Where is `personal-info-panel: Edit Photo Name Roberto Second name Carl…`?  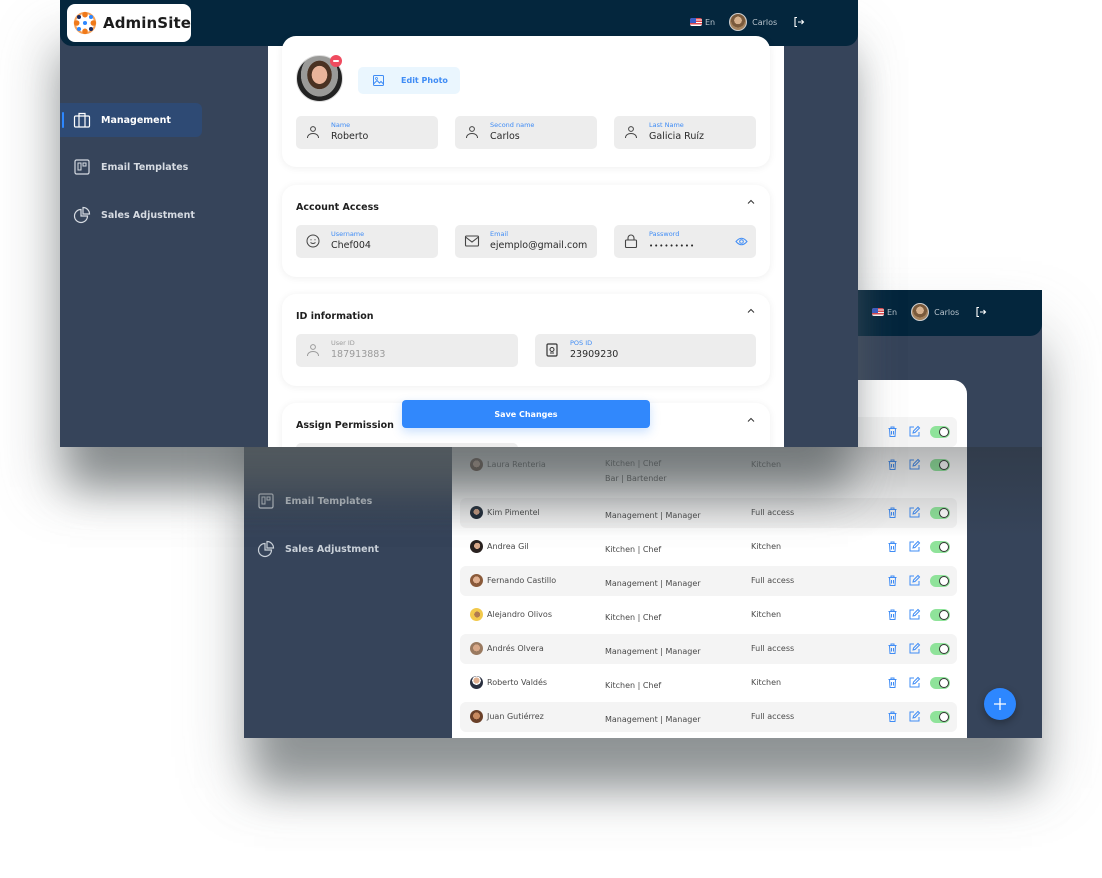 personal-info-panel: Edit Photo Name Roberto Second name Carl… is located at coordinates (526, 101).